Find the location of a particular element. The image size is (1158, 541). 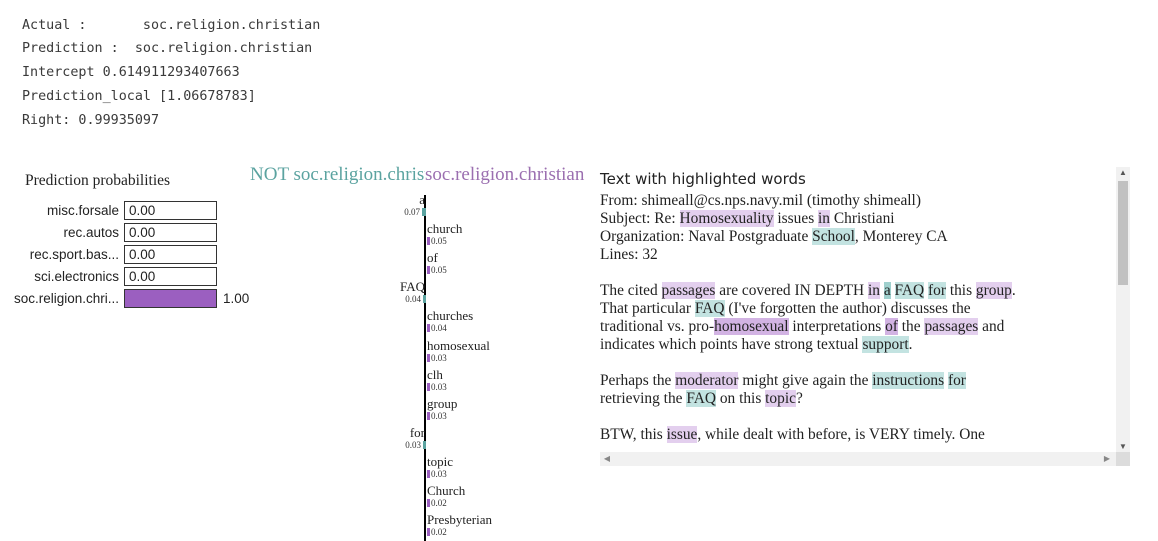

feature-item: topic 0.03 is located at coordinates (440, 467).